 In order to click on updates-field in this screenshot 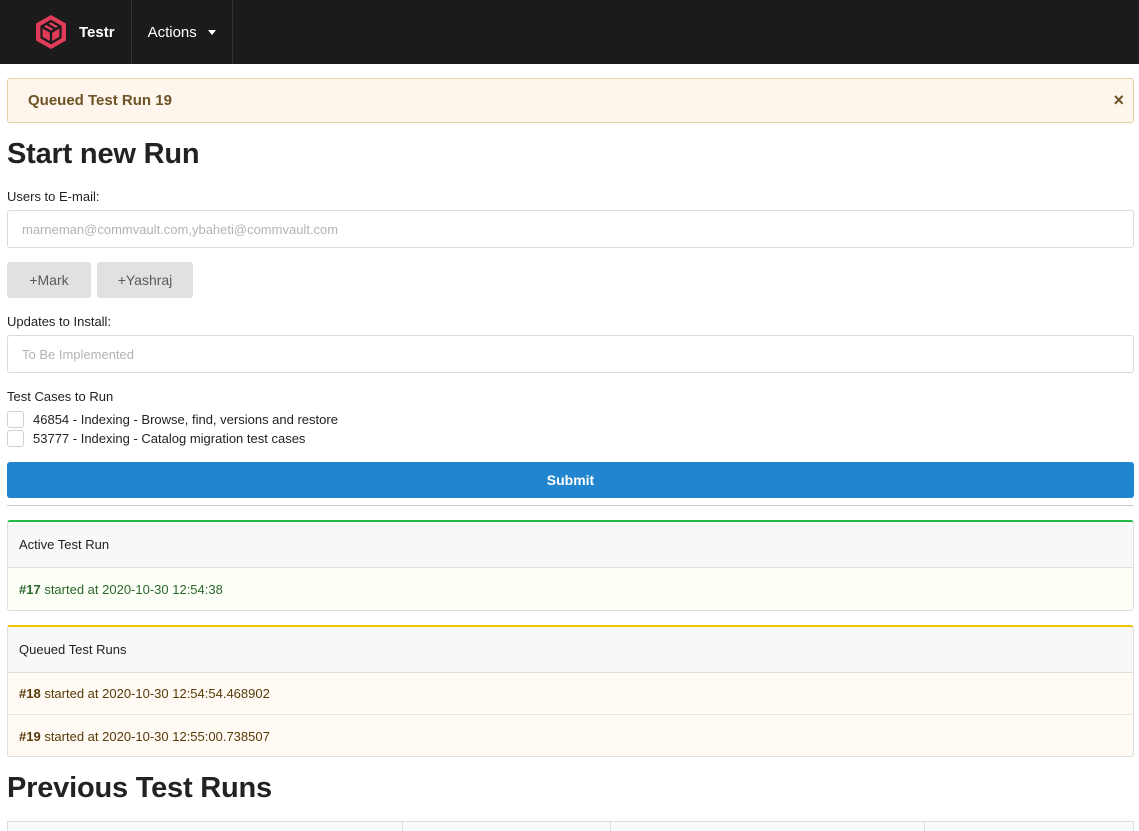, I will do `click(570, 354)`.